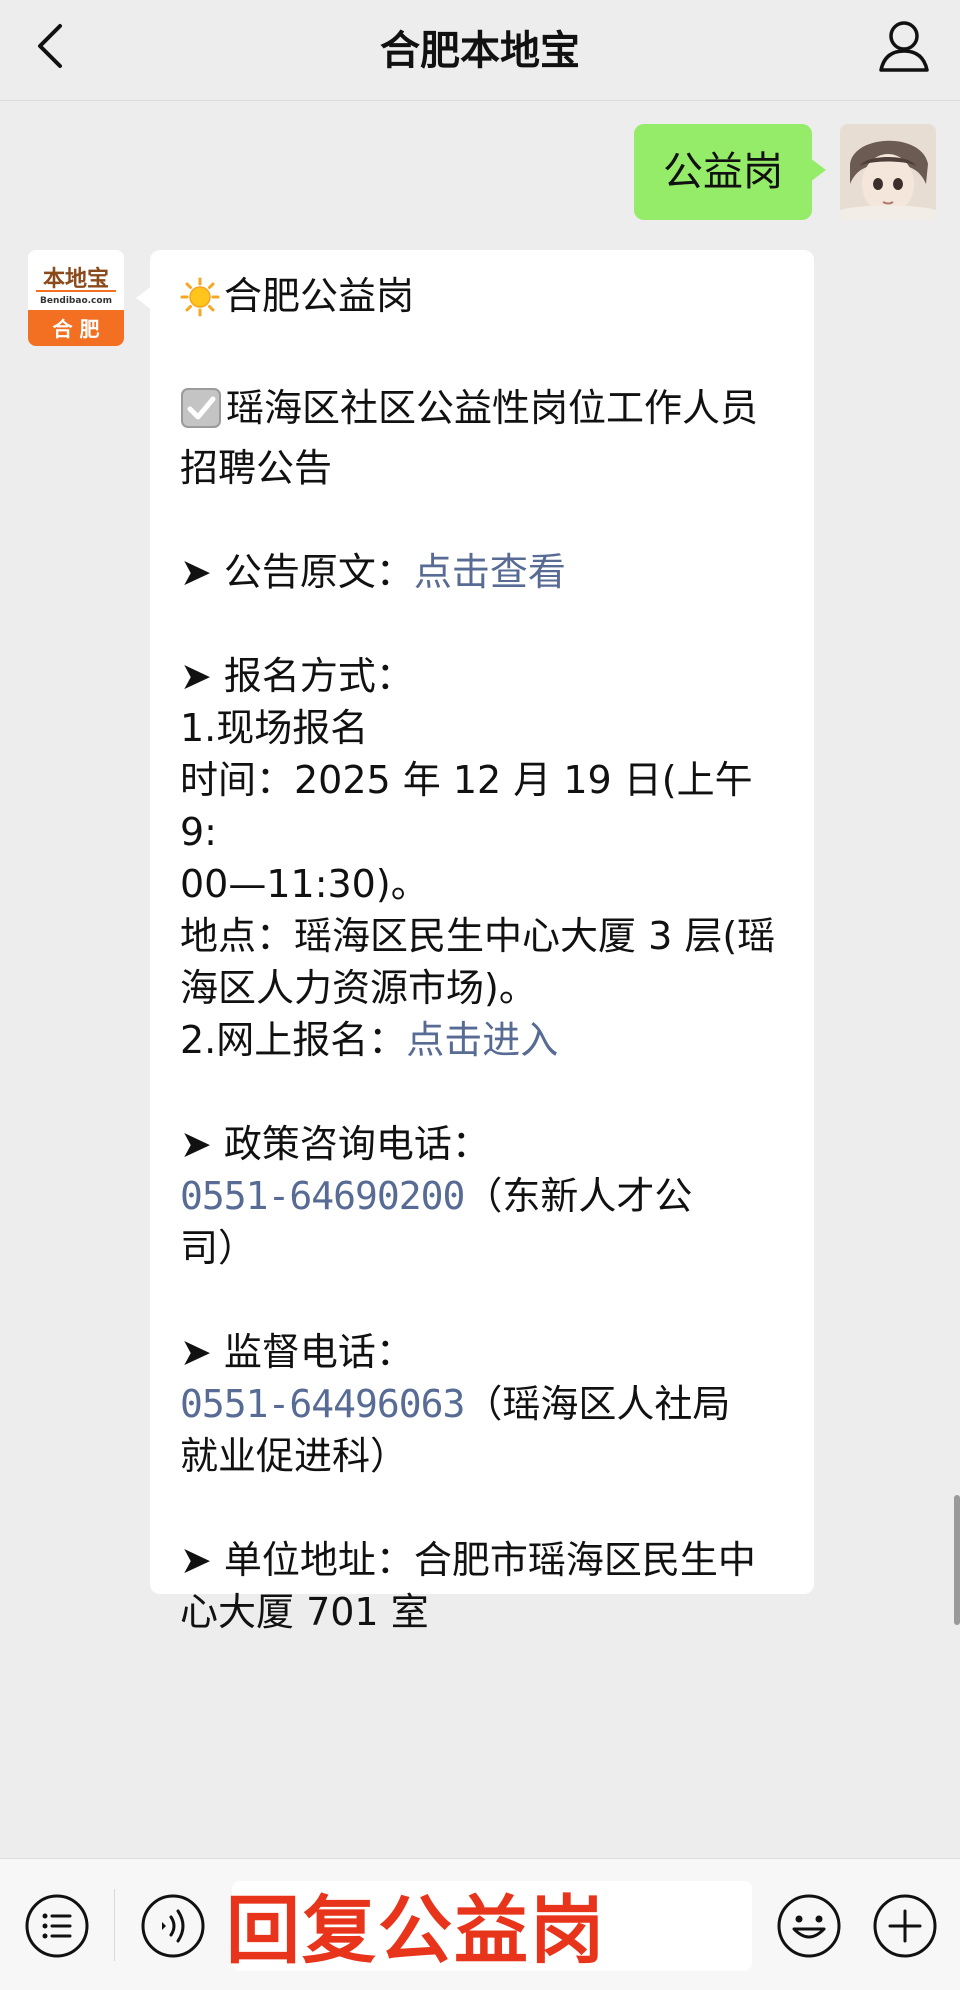 The width and height of the screenshot is (960, 1990). What do you see at coordinates (490, 572) in the screenshot?
I see `original-link: 点击查看` at bounding box center [490, 572].